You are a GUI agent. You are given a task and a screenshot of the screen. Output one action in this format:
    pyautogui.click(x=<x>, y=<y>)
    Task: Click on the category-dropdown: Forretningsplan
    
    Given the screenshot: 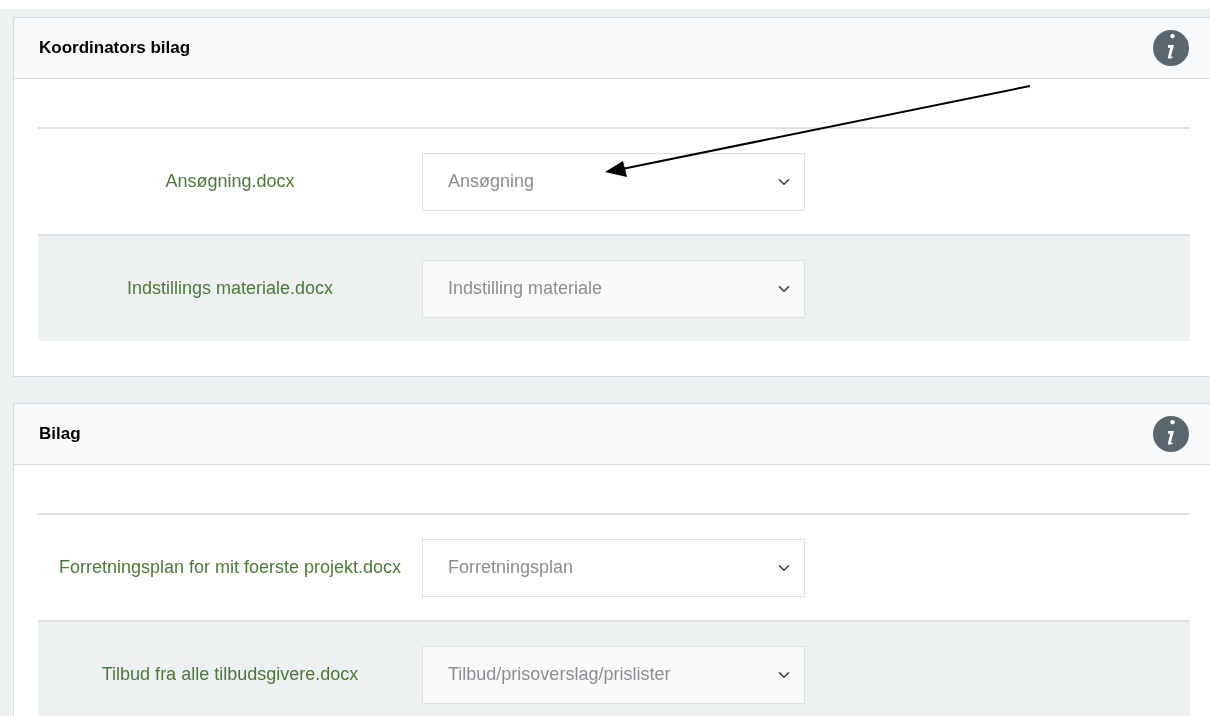 What is the action you would take?
    pyautogui.click(x=613, y=567)
    